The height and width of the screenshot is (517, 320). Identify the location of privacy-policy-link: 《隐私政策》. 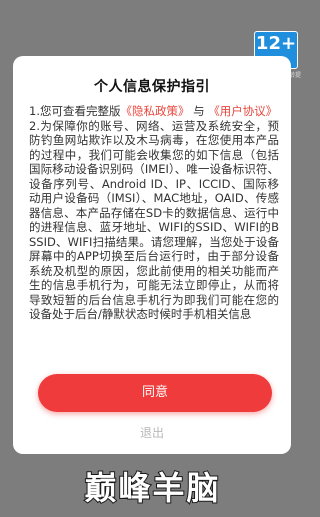
(154, 111).